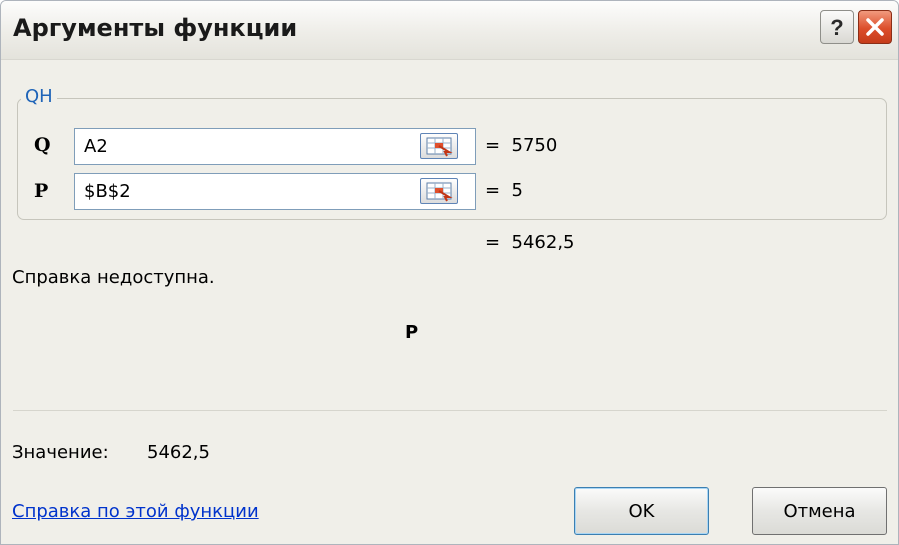 The image size is (899, 545). Describe the element at coordinates (819, 511) in the screenshot. I see `cancel-button: Отмена` at that location.